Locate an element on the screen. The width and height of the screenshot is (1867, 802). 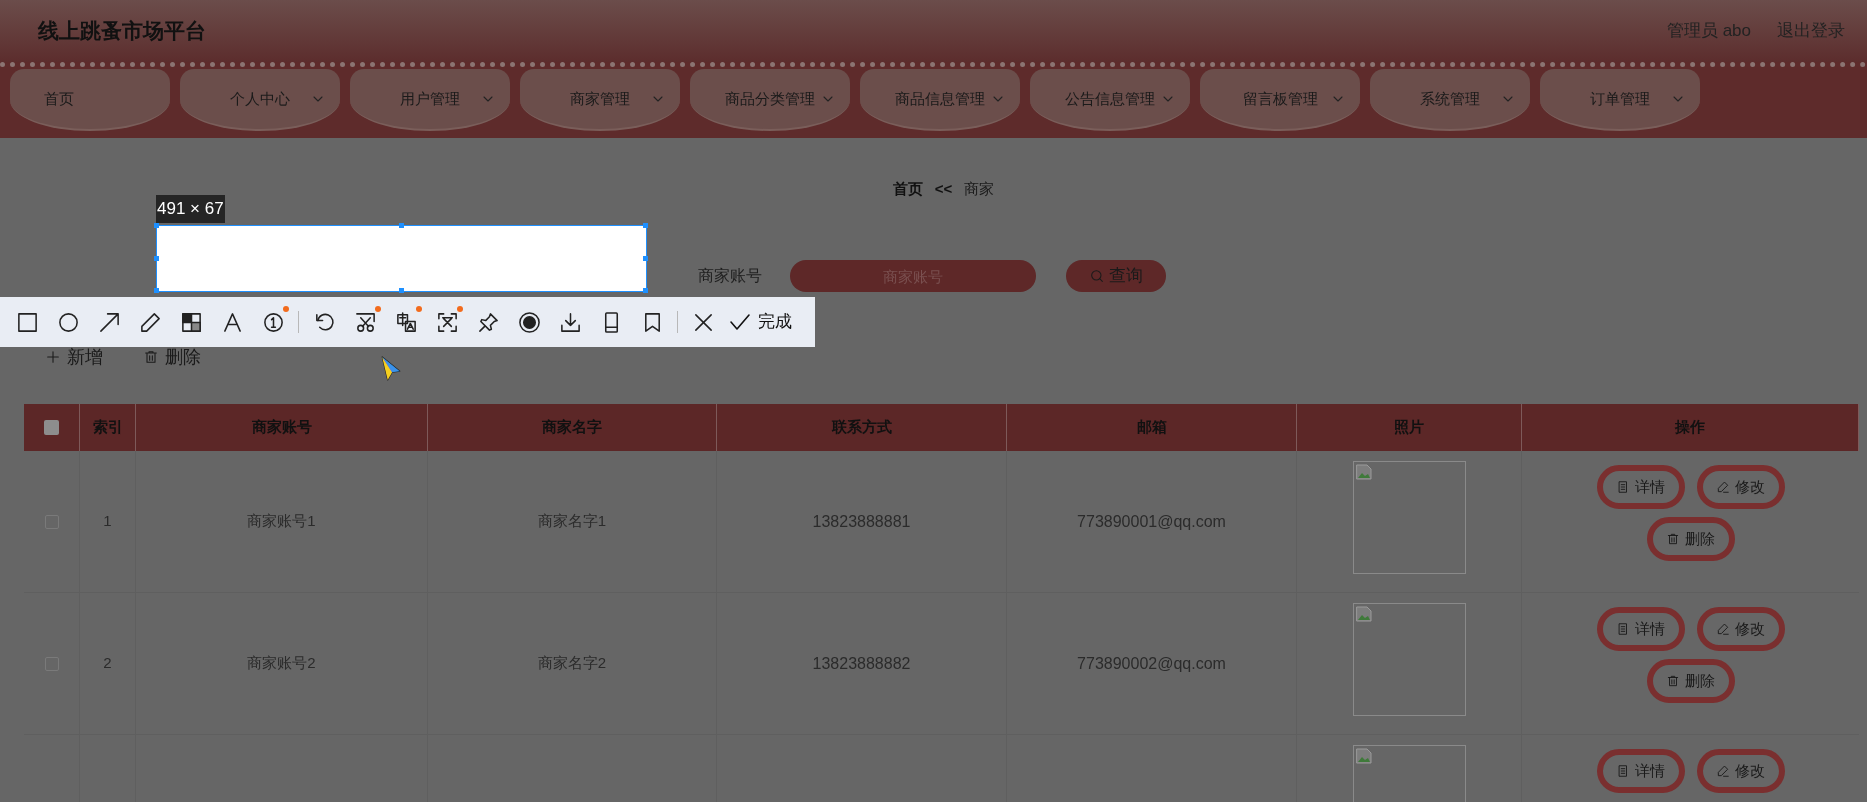
column-header: 索引 is located at coordinates (107, 427).